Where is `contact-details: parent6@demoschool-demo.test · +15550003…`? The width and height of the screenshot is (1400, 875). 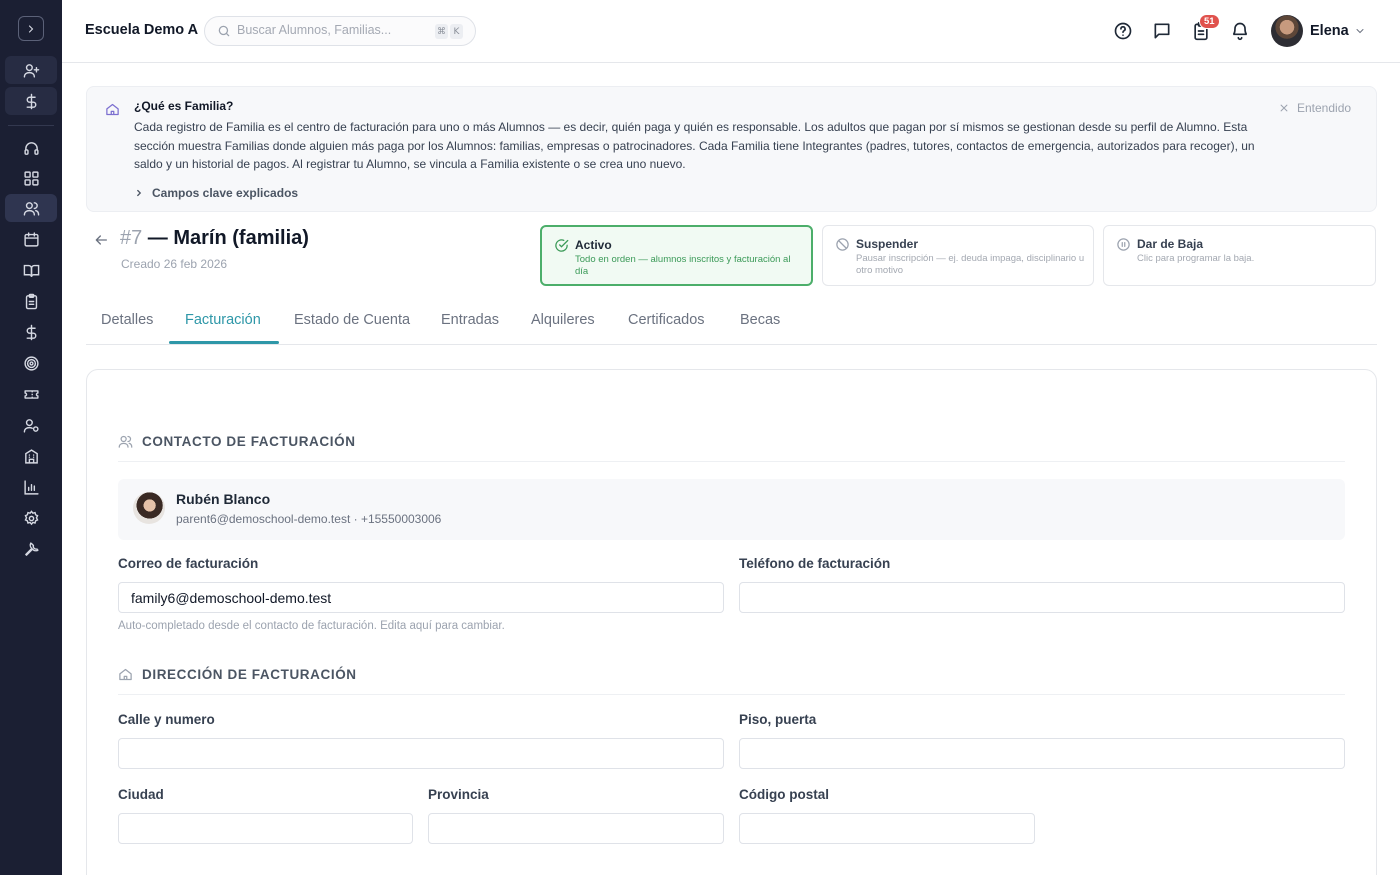 contact-details: parent6@demoschool-demo.test · +15550003… is located at coordinates (309, 519).